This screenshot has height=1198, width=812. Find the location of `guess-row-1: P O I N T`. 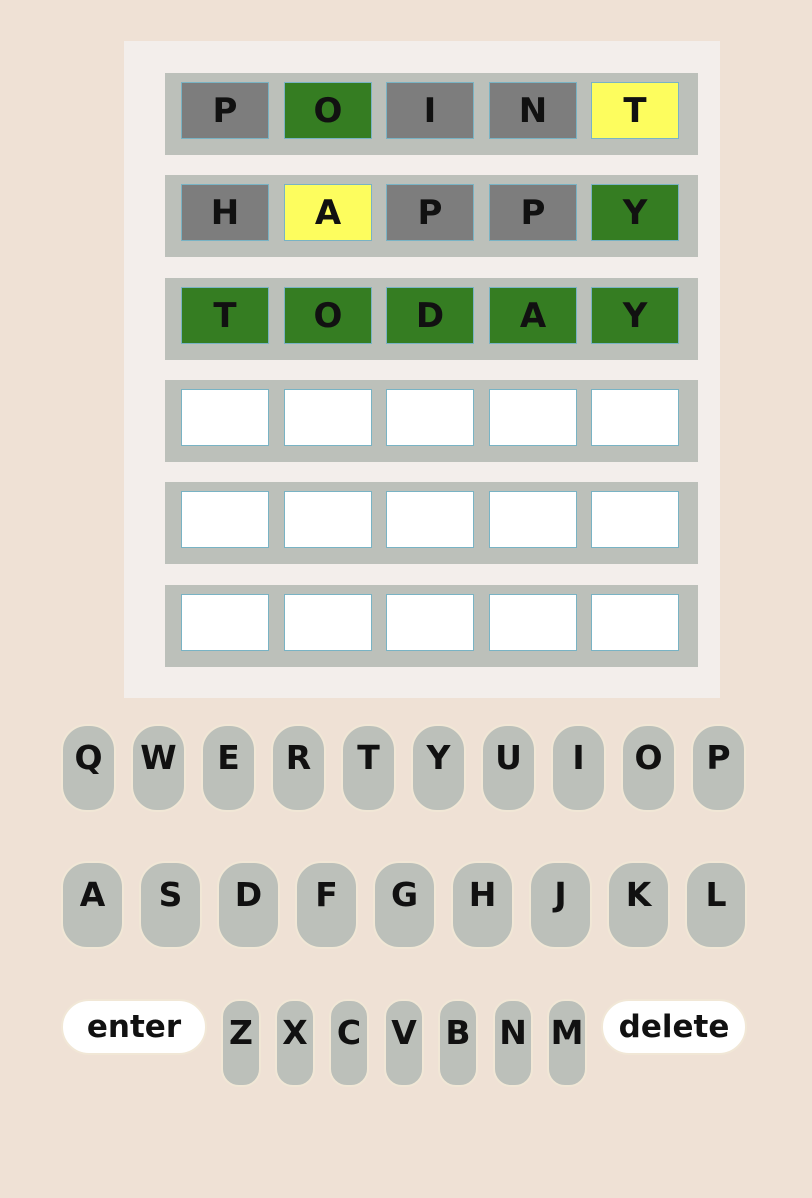

guess-row-1: P O I N T is located at coordinates (431, 114).